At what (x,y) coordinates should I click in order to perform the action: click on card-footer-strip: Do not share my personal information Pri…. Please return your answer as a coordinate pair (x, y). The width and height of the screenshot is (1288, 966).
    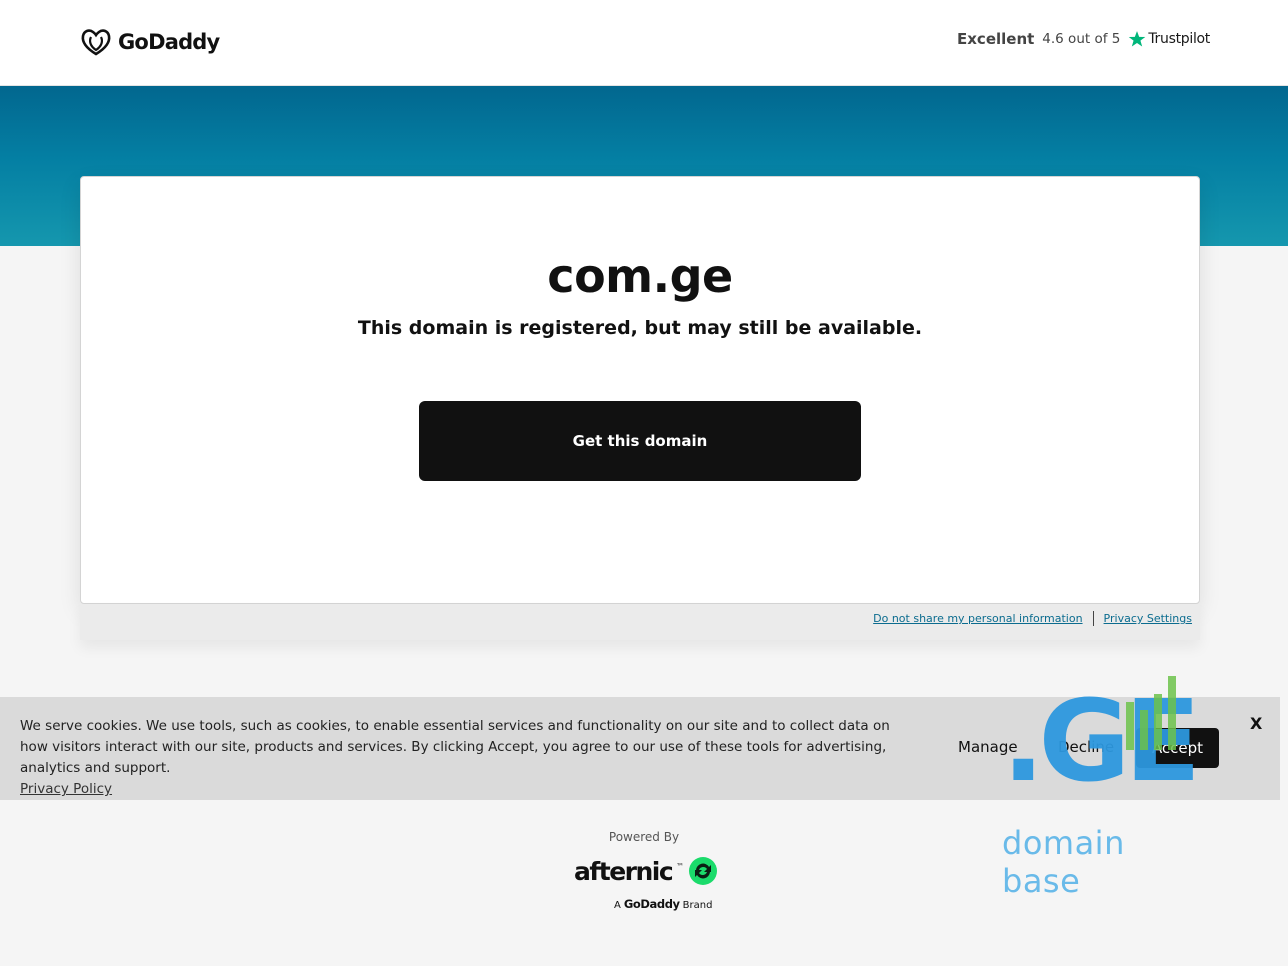
    Looking at the image, I should click on (640, 622).